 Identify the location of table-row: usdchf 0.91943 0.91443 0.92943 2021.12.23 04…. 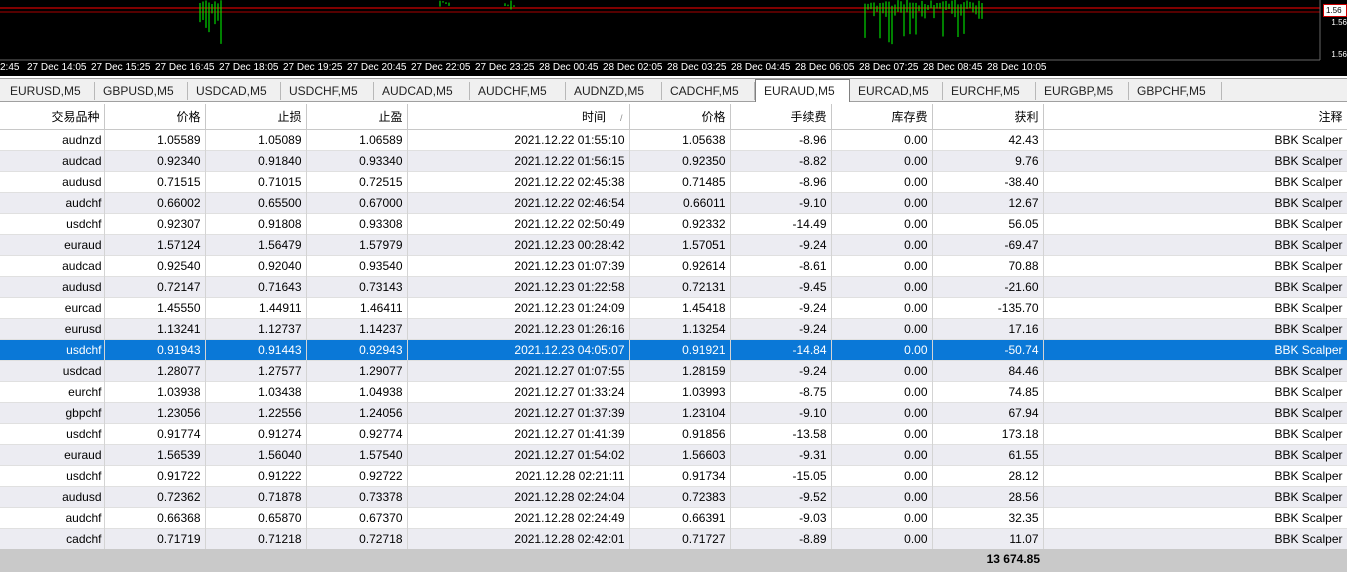
(673, 350).